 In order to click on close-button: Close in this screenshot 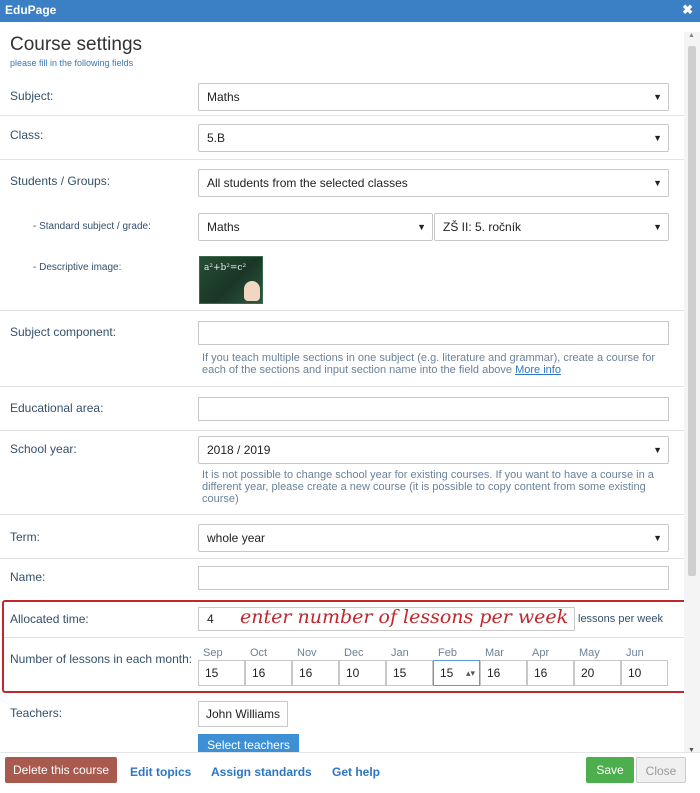, I will do `click(661, 770)`.